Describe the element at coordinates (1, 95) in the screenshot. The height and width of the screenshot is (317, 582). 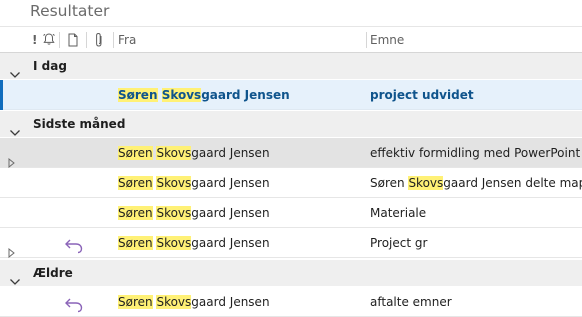
I see `selection-indicator` at that location.